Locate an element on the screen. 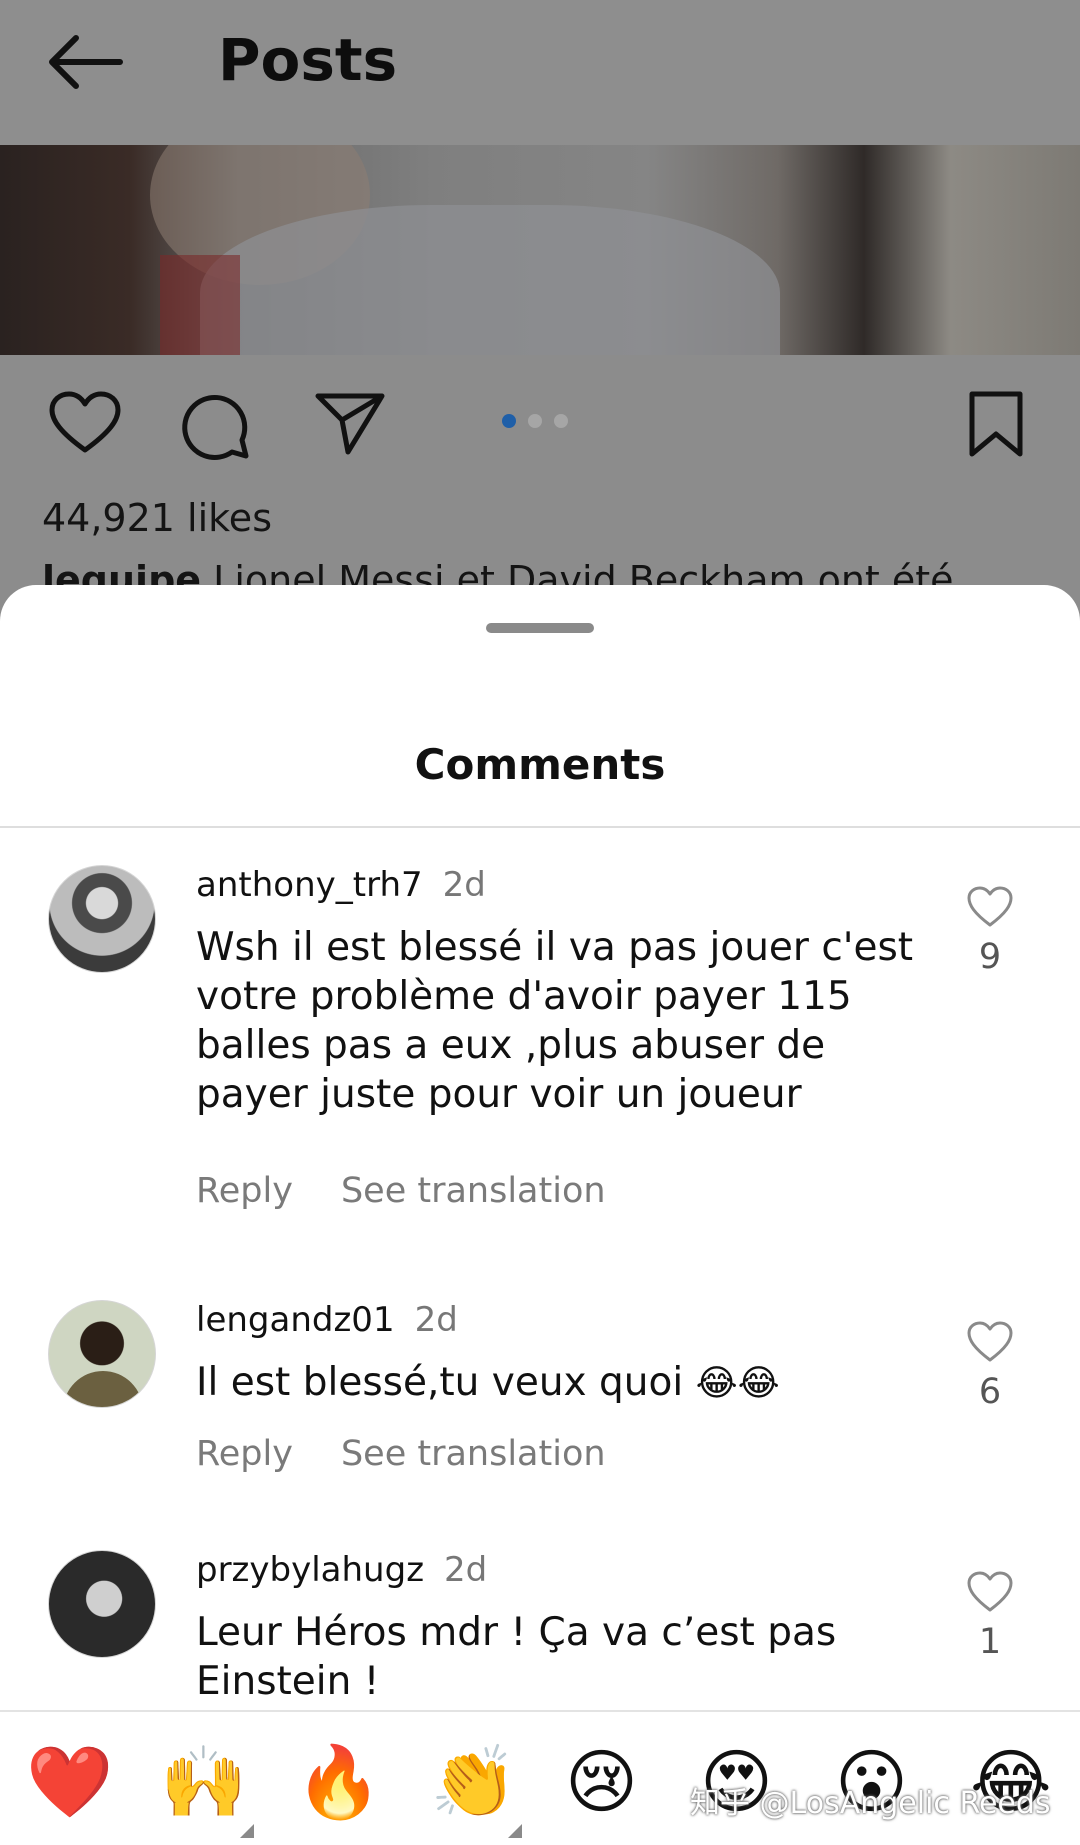  comment-text: Il est blessé,tu veux quoi 😂😂 is located at coordinates (566, 1383).